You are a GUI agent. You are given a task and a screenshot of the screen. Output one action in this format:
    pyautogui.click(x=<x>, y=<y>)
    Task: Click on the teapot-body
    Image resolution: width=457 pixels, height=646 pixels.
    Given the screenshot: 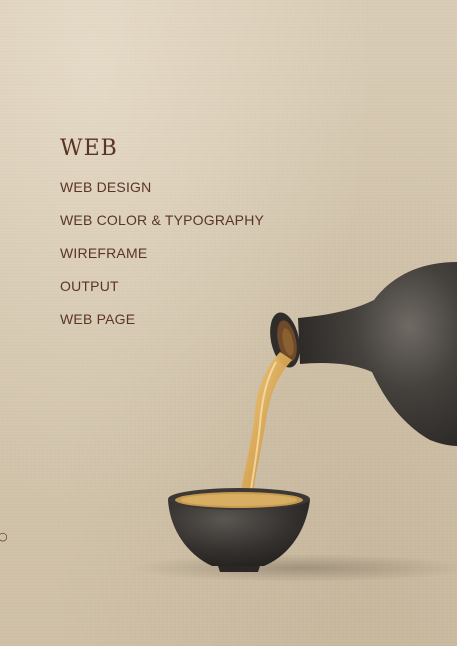 What is the action you would take?
    pyautogui.click(x=377, y=354)
    